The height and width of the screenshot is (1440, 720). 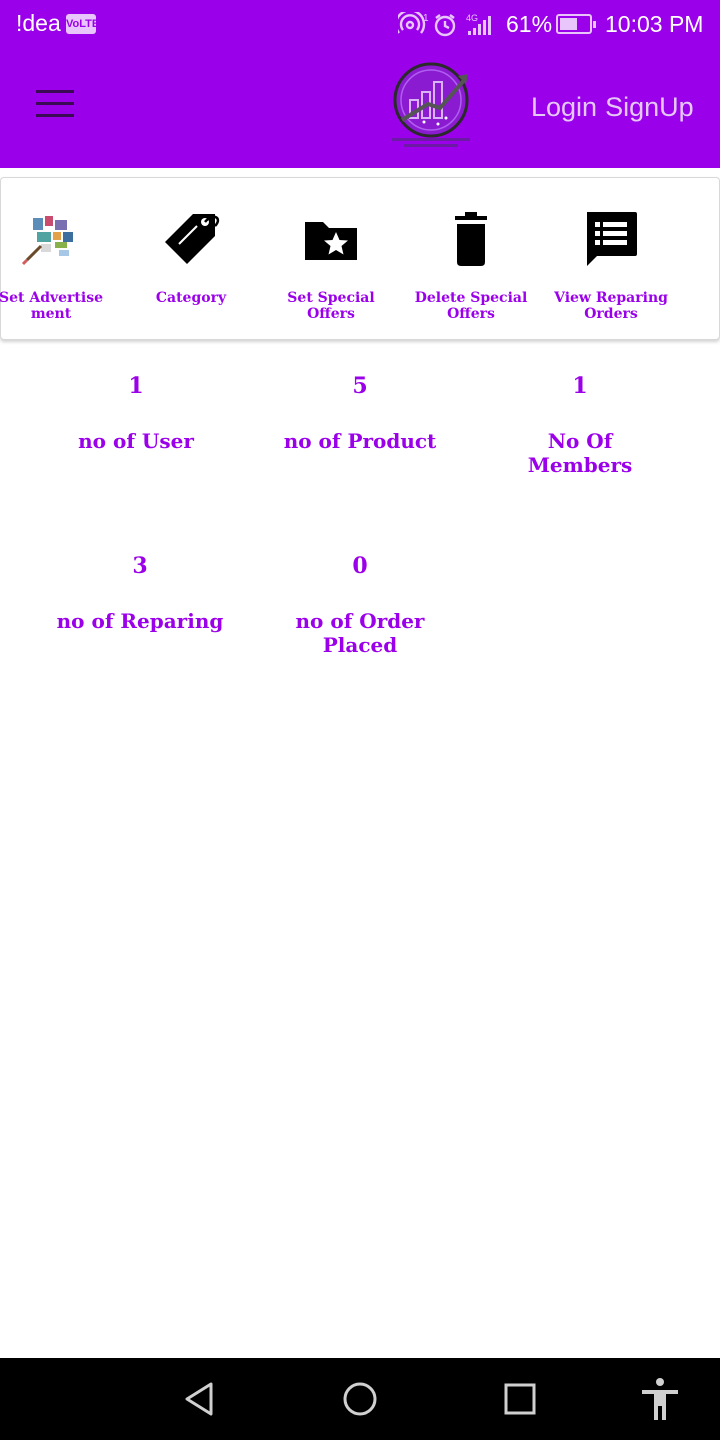 I want to click on action-label: Delete Special Offers, so click(x=471, y=306).